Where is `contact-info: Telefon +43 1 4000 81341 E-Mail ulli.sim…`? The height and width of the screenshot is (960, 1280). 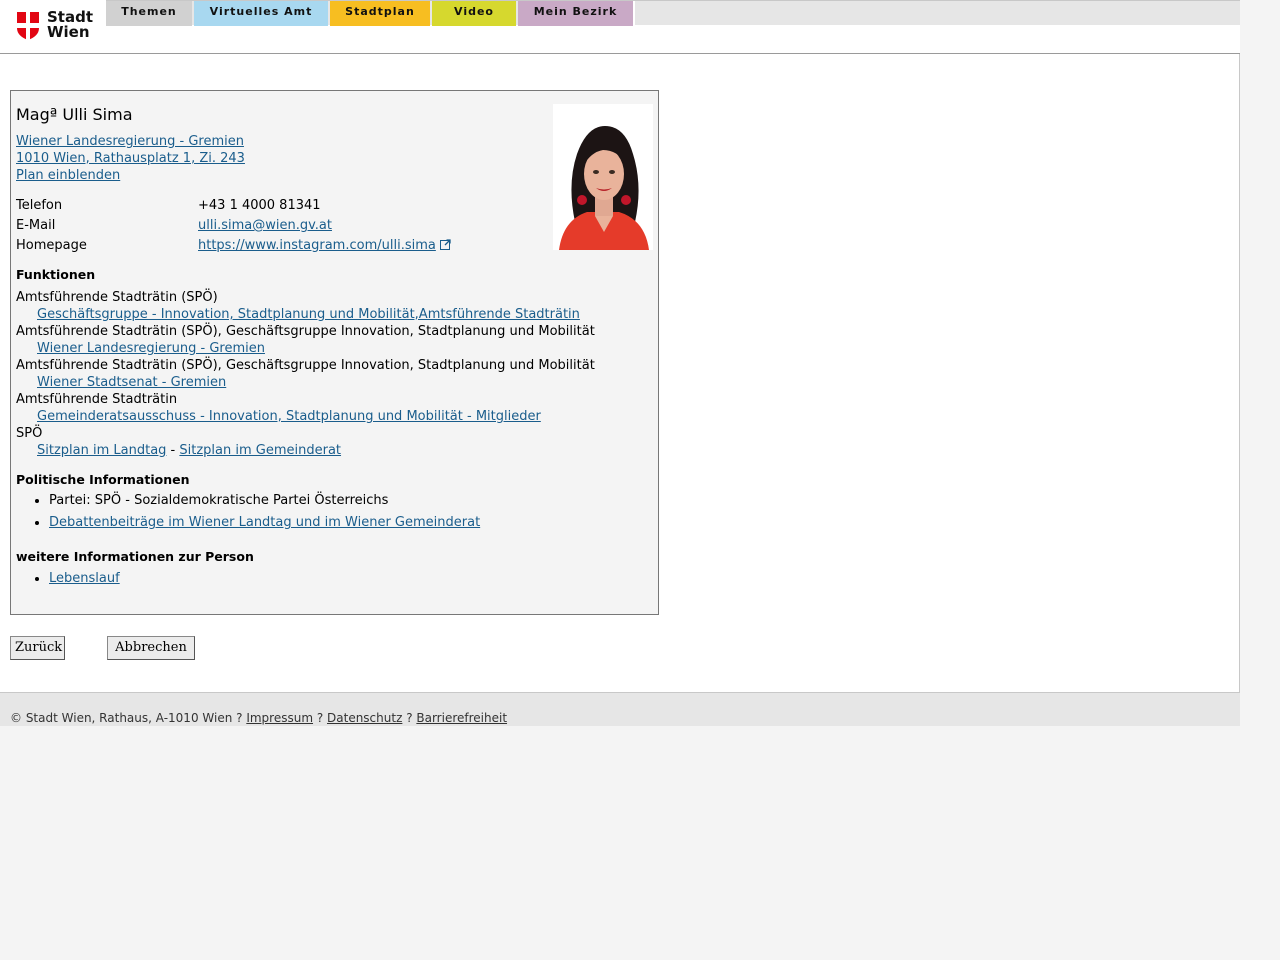
contact-info: Telefon +43 1 4000 81341 E-Mail ulli.sim… is located at coordinates (276, 227).